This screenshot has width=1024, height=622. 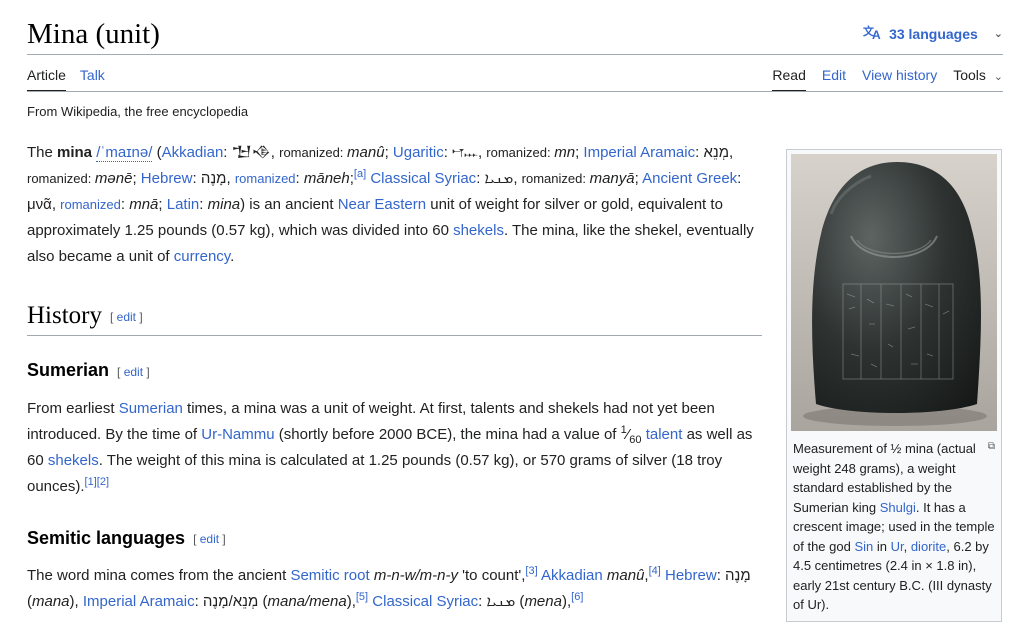 I want to click on footnote-ref: [5], so click(x=362, y=597).